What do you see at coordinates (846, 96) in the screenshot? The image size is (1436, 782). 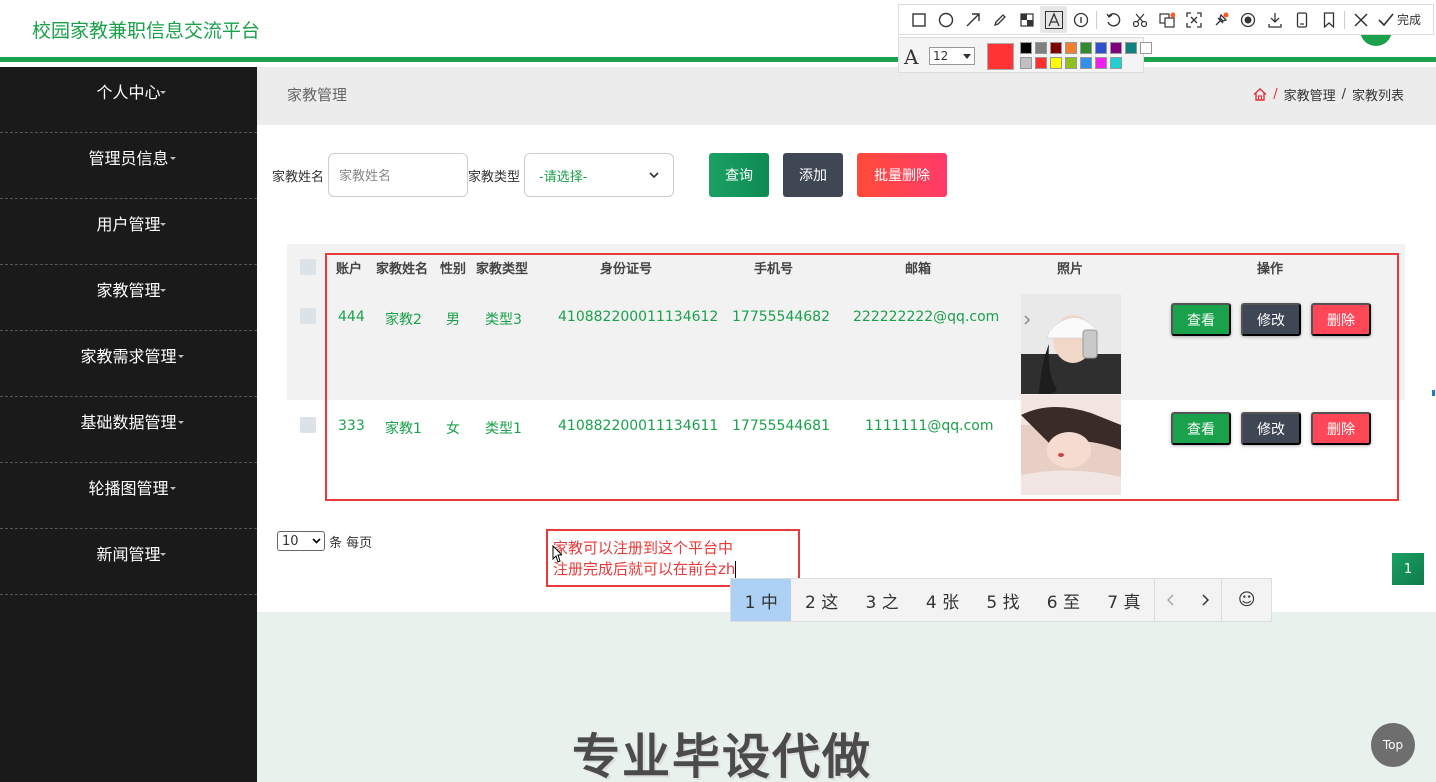 I see `page-header-bar: 家教管理 / 家教管理 / 家教列表` at bounding box center [846, 96].